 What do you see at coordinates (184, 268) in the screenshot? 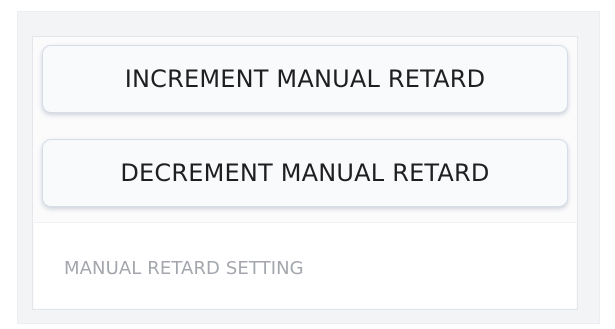
I see `manual-retard-setting-placeholder: MANUAL RETARD SETTING` at bounding box center [184, 268].